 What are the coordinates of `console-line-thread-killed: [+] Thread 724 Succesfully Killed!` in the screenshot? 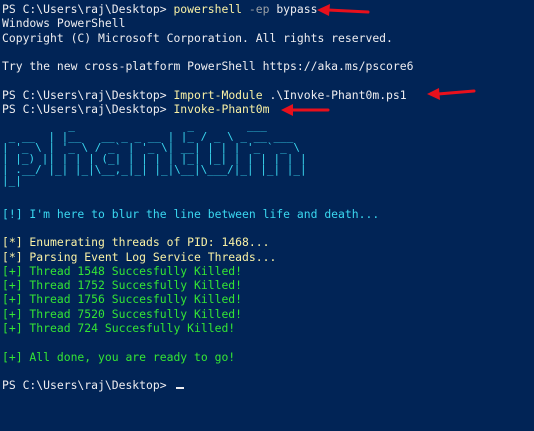 It's located at (119, 328).